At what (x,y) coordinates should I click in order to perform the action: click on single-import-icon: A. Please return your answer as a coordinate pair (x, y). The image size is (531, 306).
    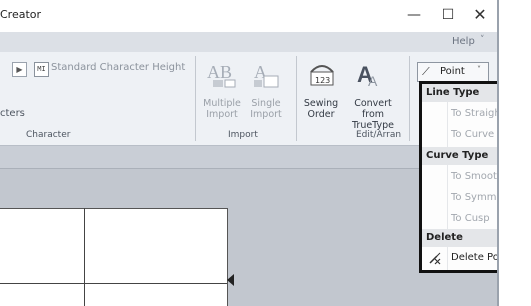
    Looking at the image, I should click on (266, 75).